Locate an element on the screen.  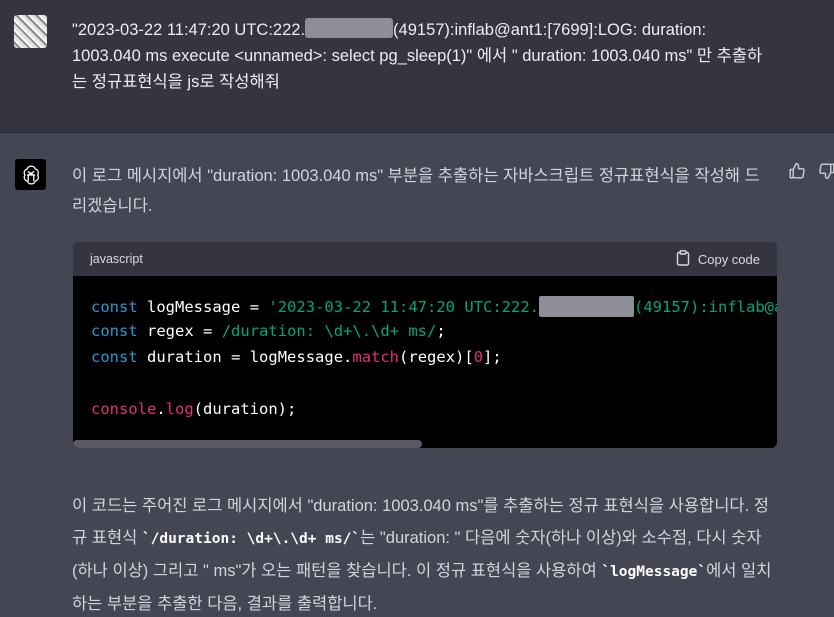
code-number: 0 is located at coordinates (478, 357).